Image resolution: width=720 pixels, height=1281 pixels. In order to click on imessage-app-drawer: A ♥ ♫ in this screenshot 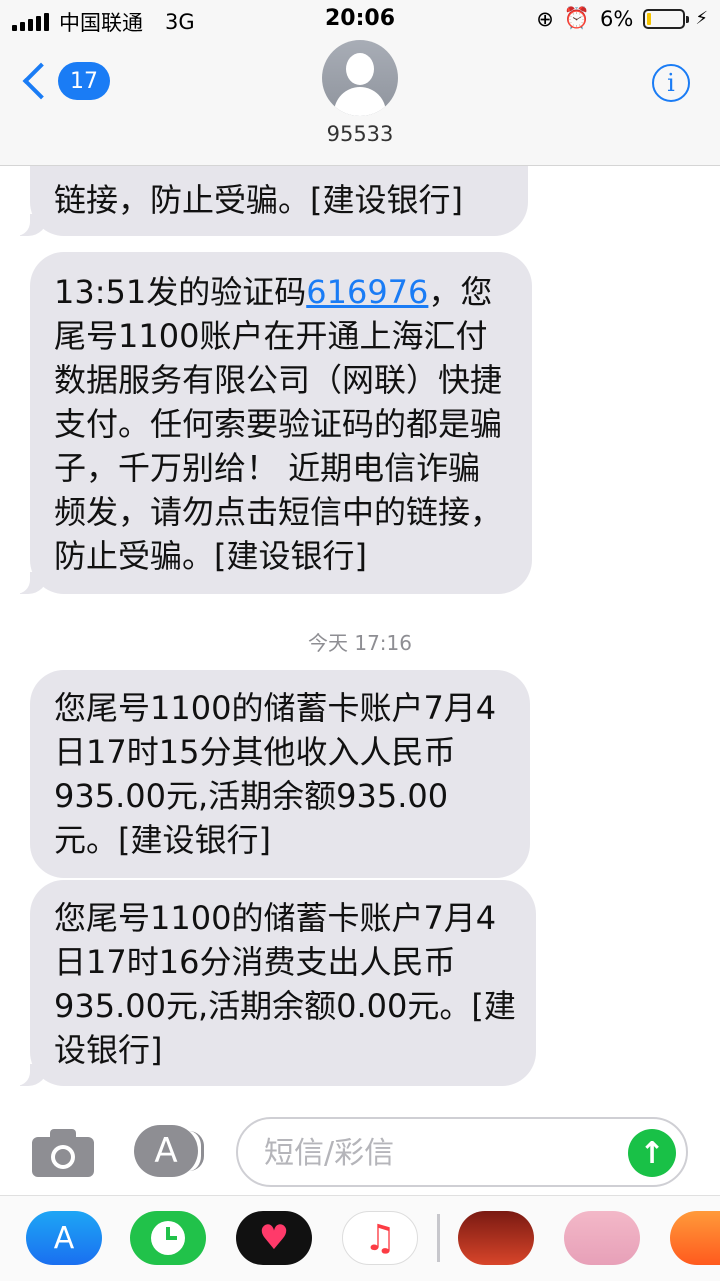, I will do `click(360, 1238)`.